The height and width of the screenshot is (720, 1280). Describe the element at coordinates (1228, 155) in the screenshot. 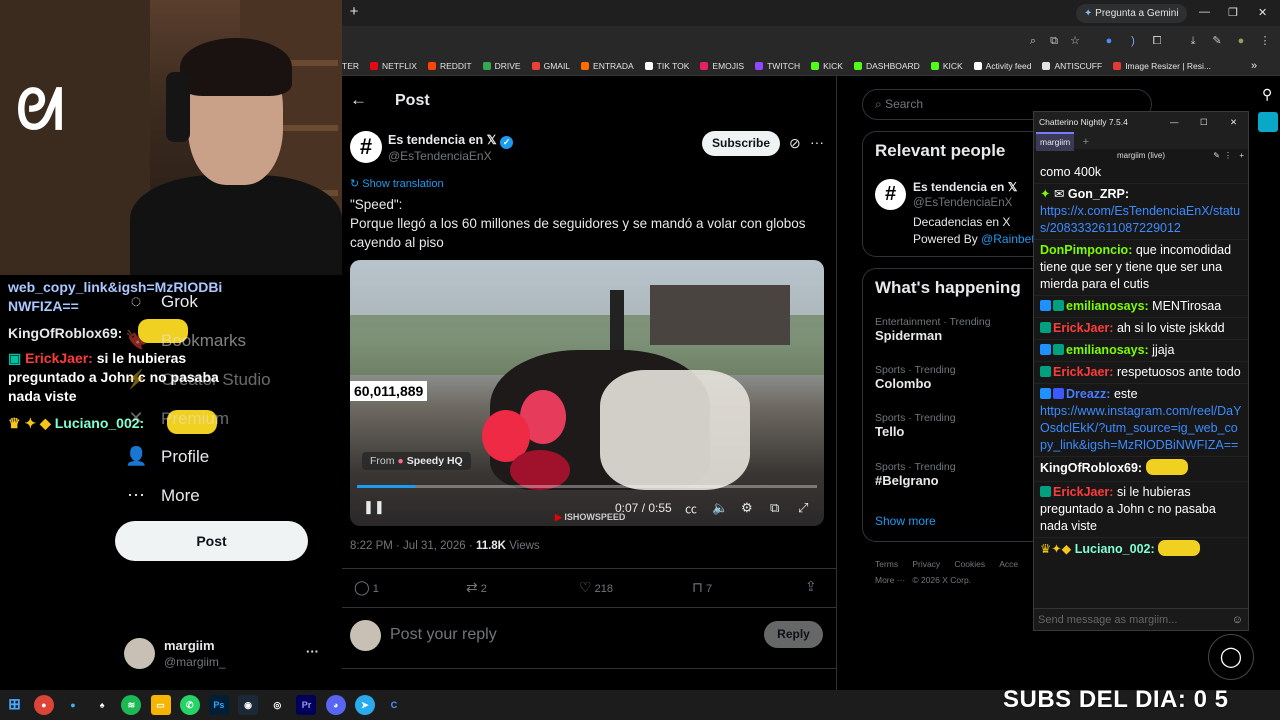

I see `channel-menu-icon: ⋮` at that location.